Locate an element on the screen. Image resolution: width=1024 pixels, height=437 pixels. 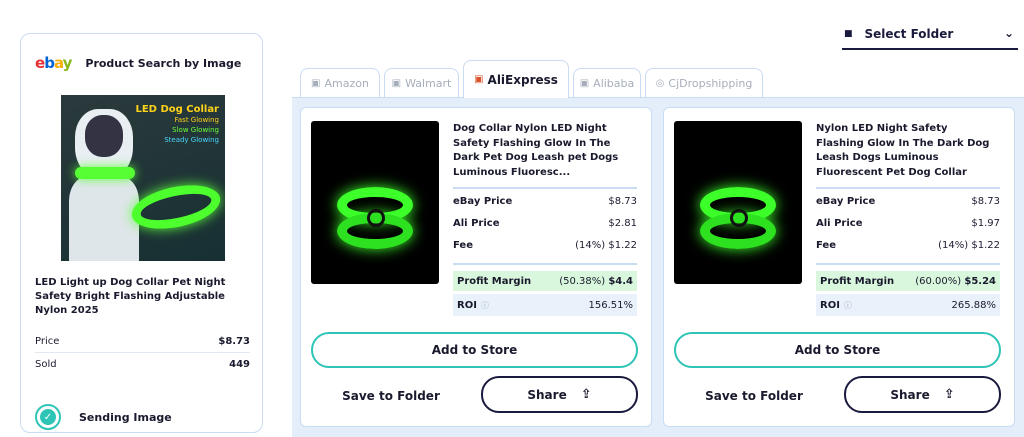
tab-alibaba: ▣ Alibaba is located at coordinates (607, 83).